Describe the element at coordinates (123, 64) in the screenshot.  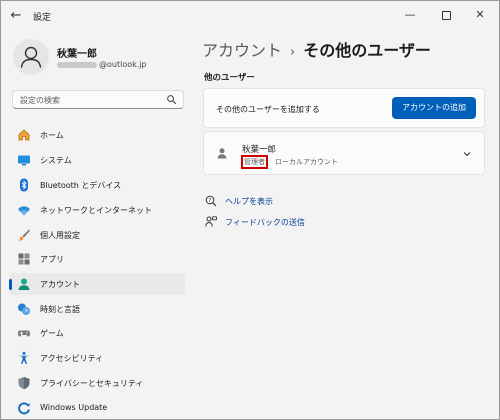
I see `user-email-domain: @outlook.jp` at that location.